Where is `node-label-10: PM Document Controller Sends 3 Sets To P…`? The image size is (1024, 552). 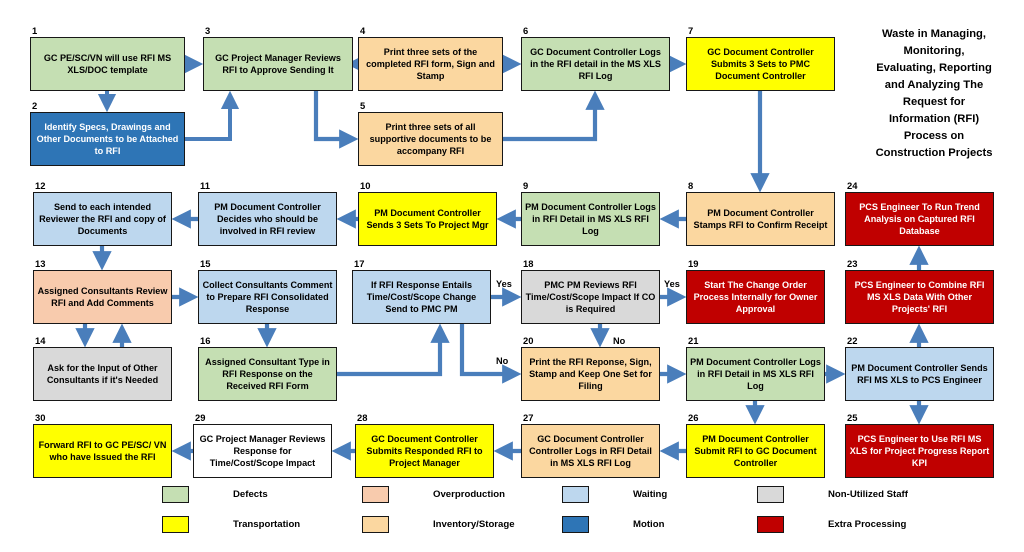 node-label-10: PM Document Controller Sends 3 Sets To P… is located at coordinates (427, 218).